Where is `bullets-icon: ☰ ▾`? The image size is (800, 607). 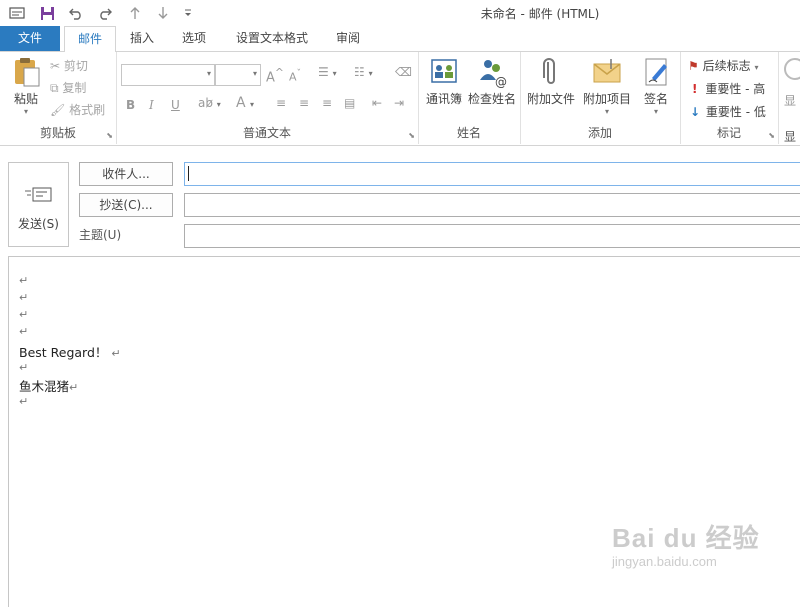
bullets-icon: ☰ ▾ is located at coordinates (327, 72).